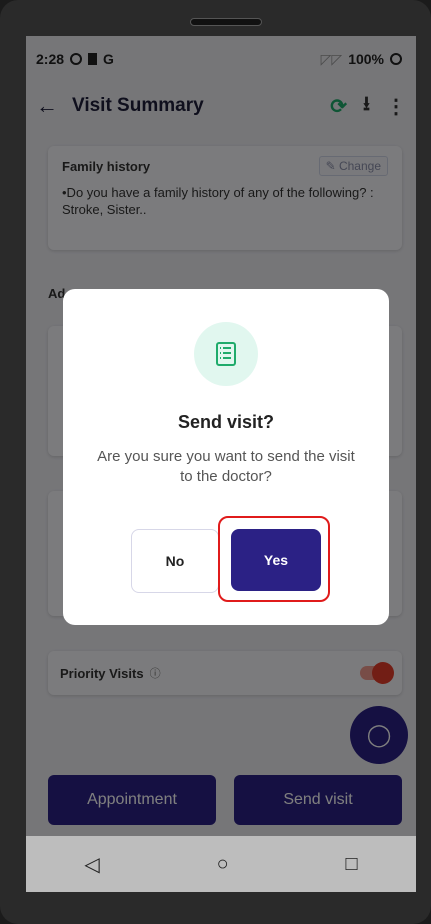  Describe the element at coordinates (91, 864) in the screenshot. I see `nav-back-icon: ◁` at that location.